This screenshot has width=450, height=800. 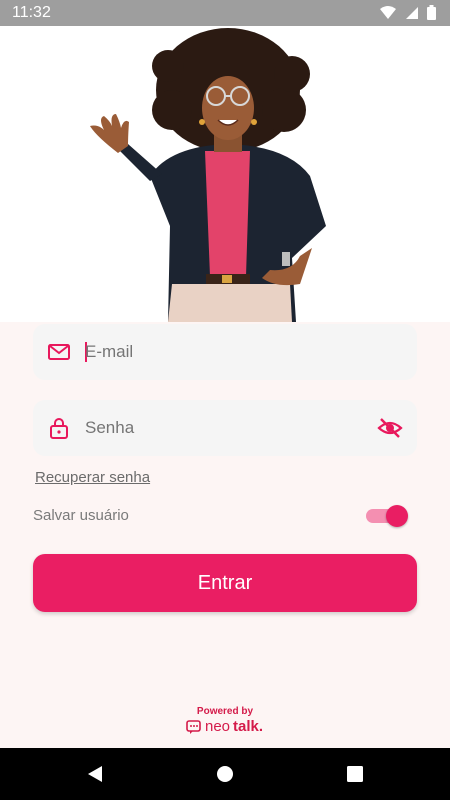 I want to click on navigation-bar, so click(x=225, y=774).